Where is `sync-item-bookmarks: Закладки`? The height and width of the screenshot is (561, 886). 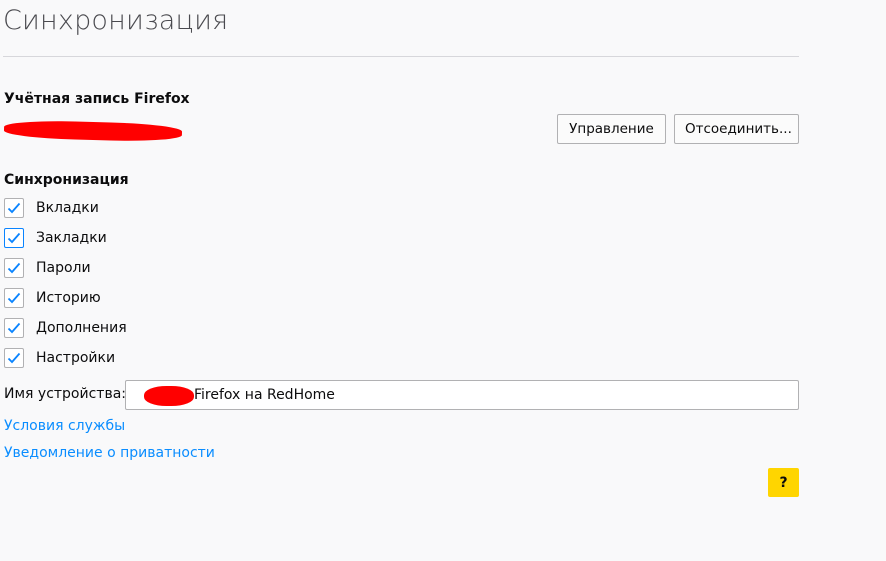
sync-item-bookmarks: Закладки is located at coordinates (55, 238).